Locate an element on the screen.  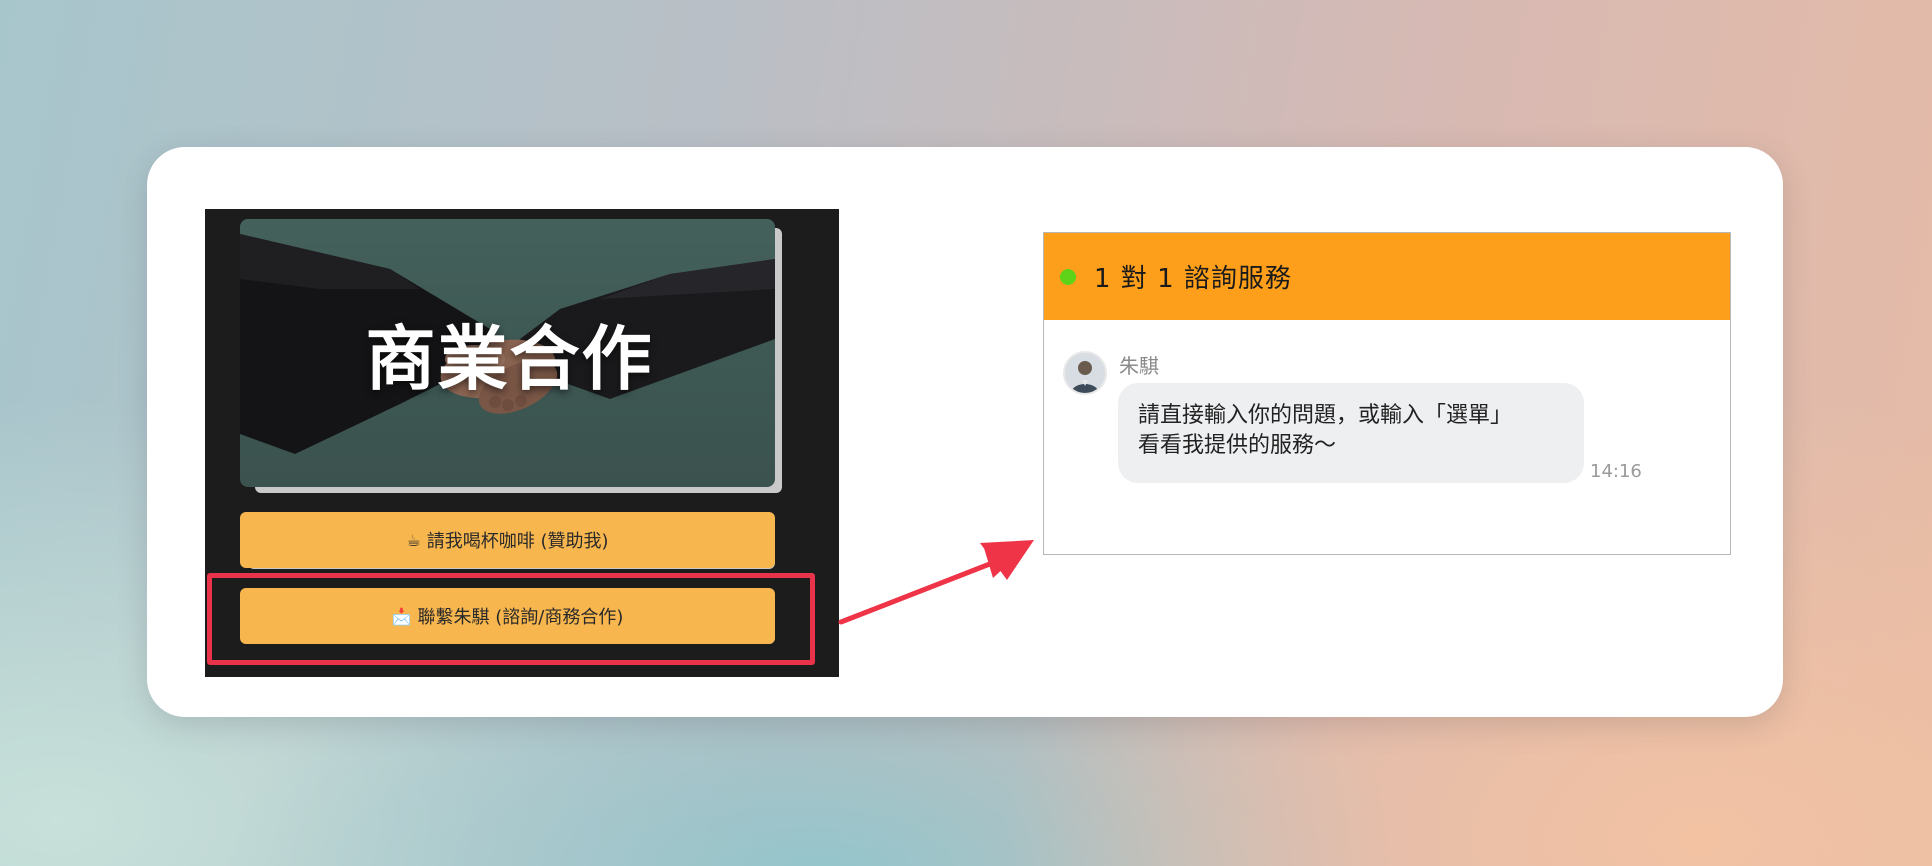
chat-title: 1 對 1 諮詢服務 is located at coordinates (1193, 279).